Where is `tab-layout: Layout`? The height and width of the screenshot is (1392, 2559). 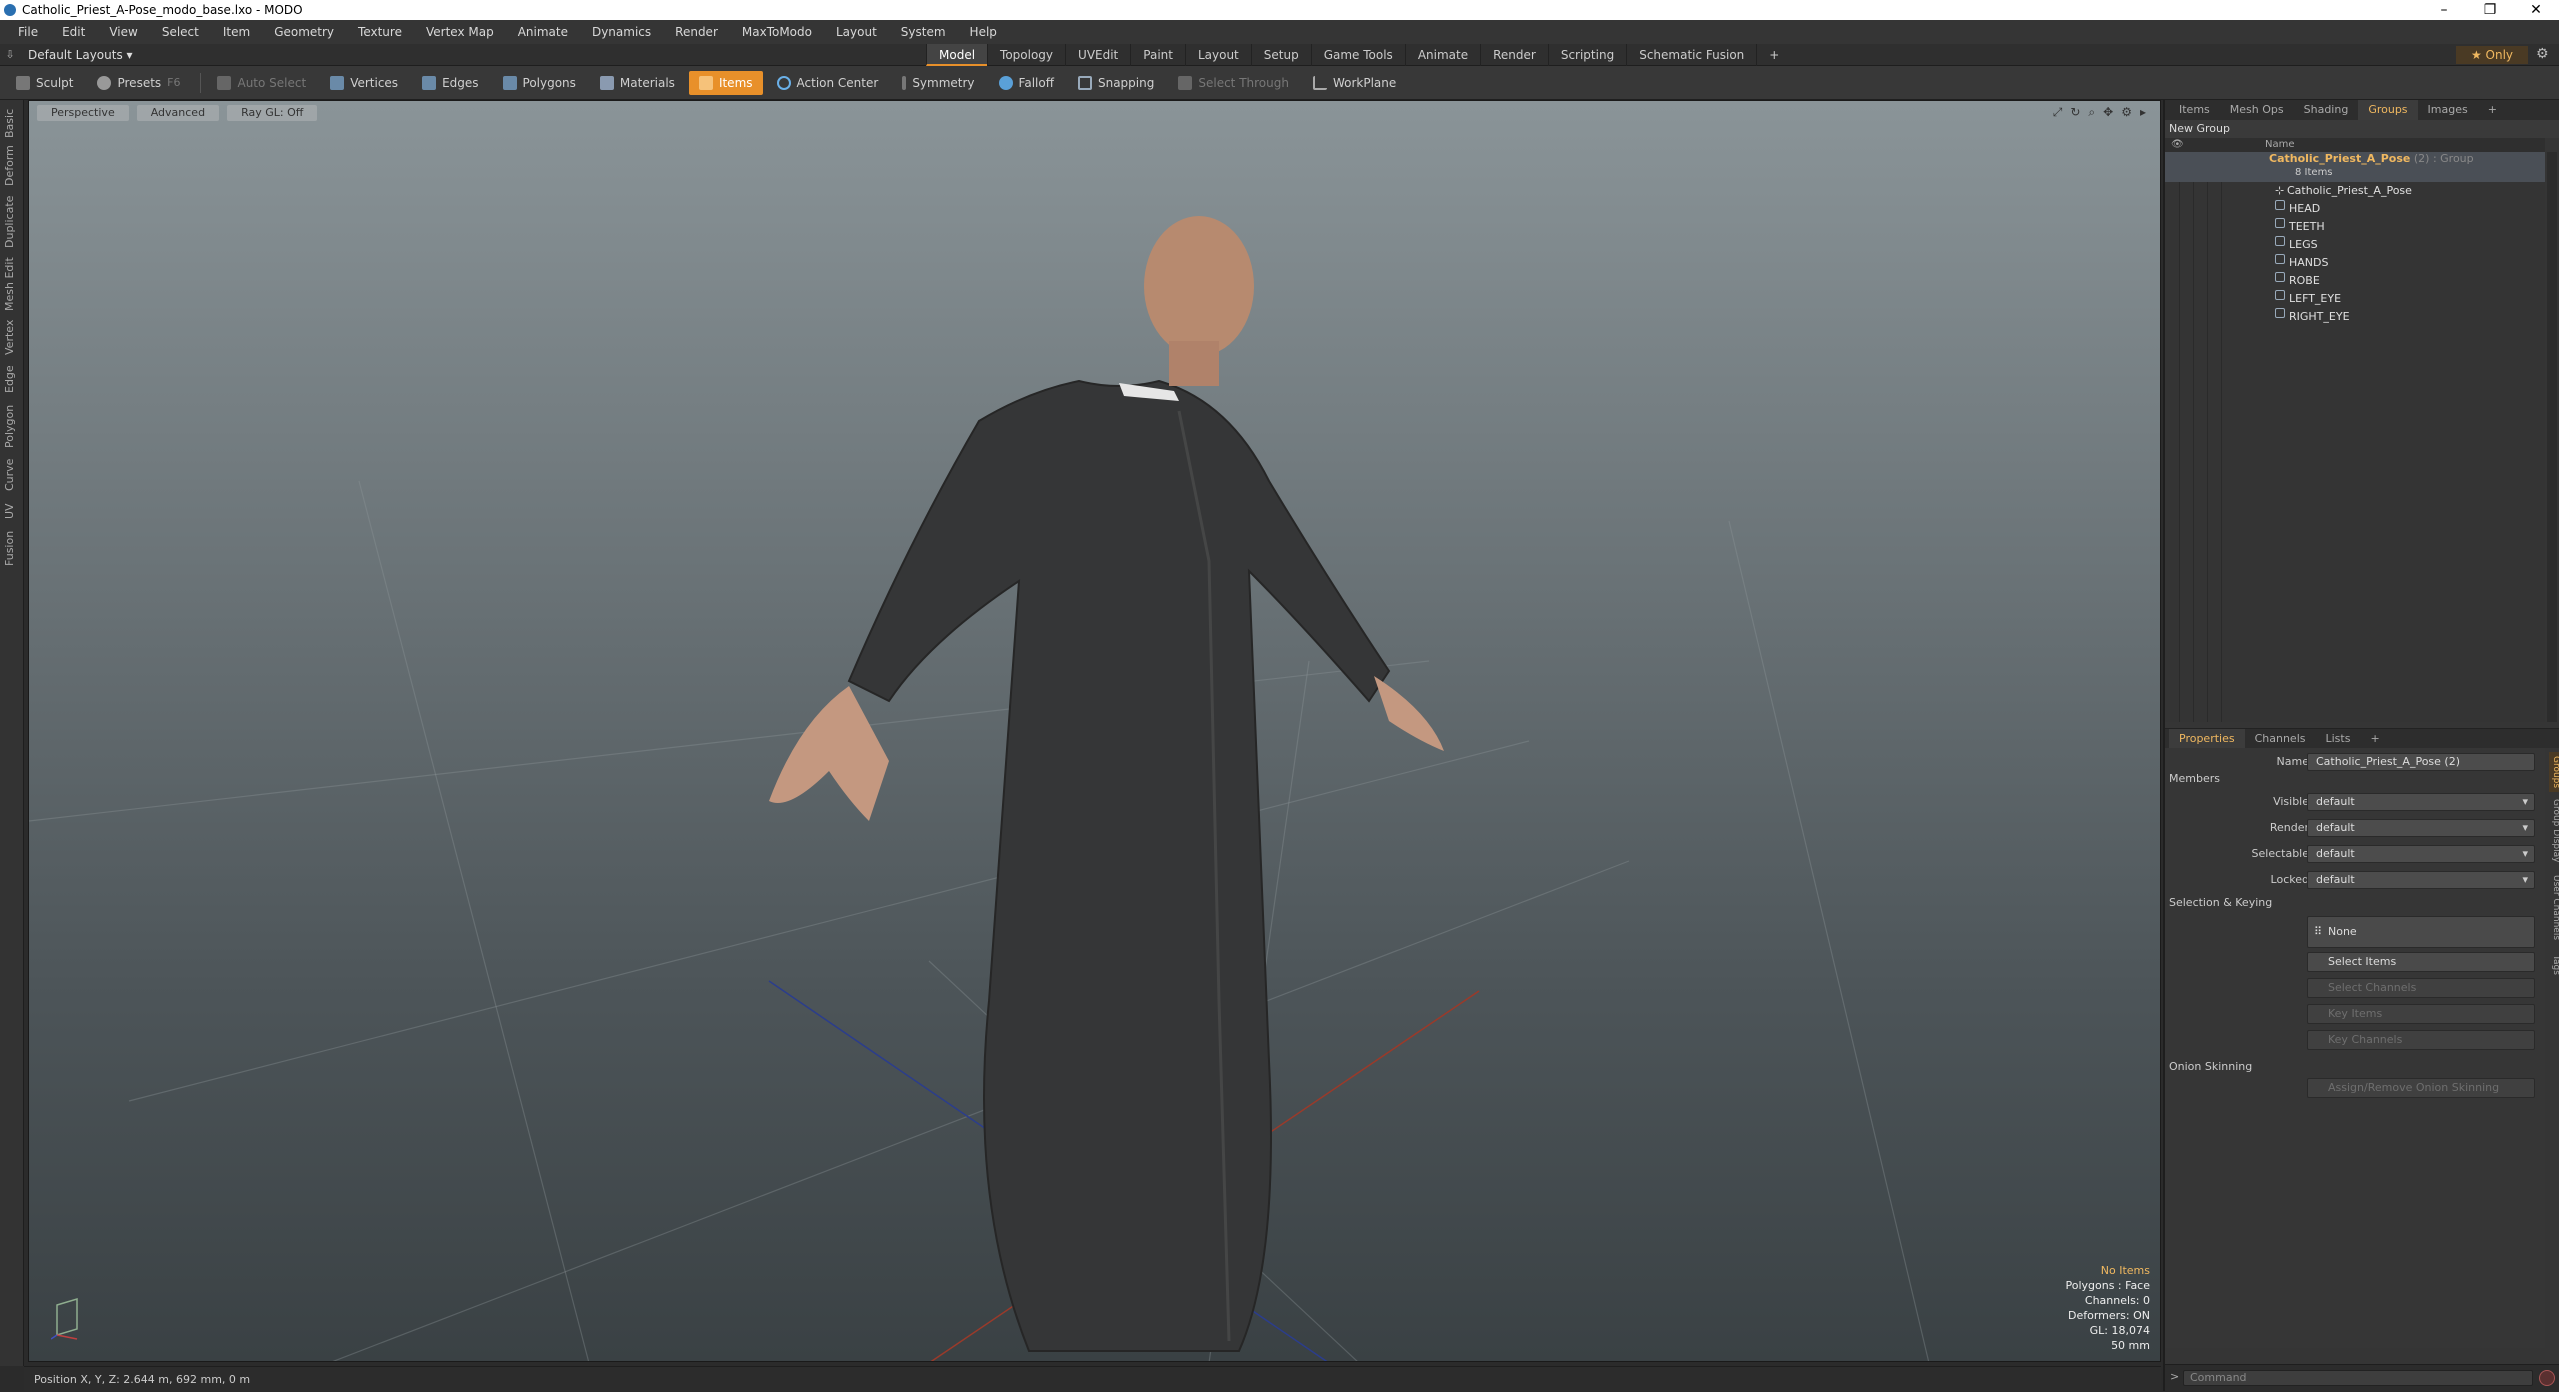 tab-layout: Layout is located at coordinates (1217, 55).